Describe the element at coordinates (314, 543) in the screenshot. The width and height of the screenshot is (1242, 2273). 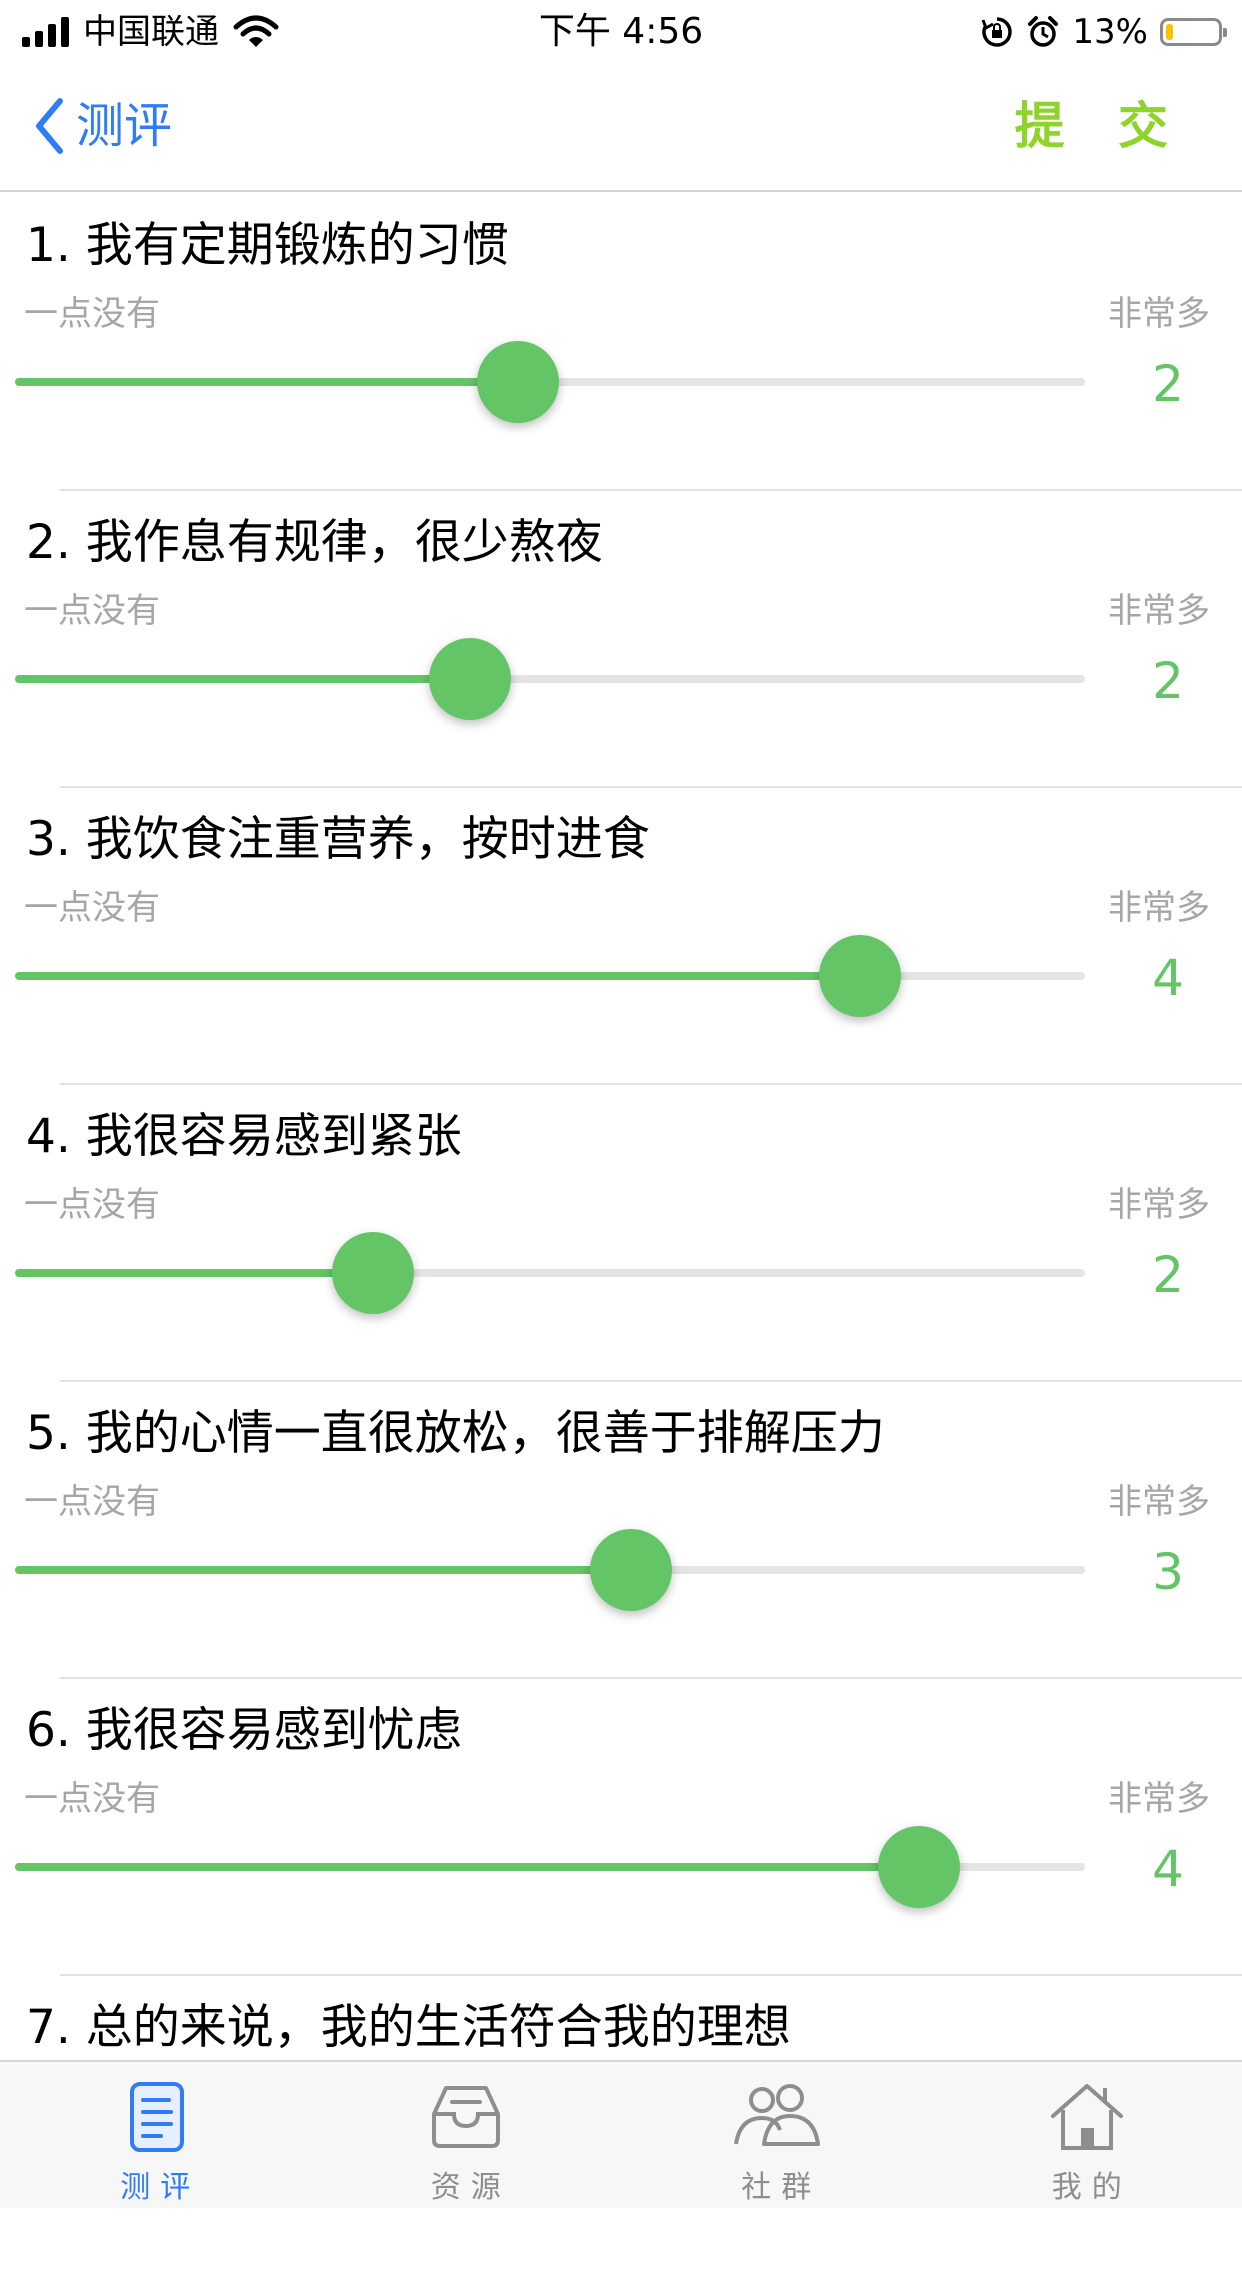
I see `question-title: 2. 我作息有规律，很少熬夜` at that location.